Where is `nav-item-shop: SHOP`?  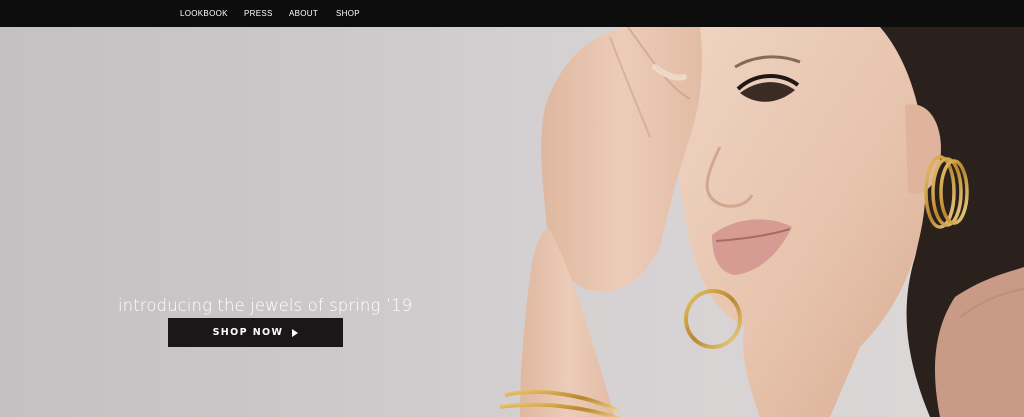 nav-item-shop: SHOP is located at coordinates (348, 13).